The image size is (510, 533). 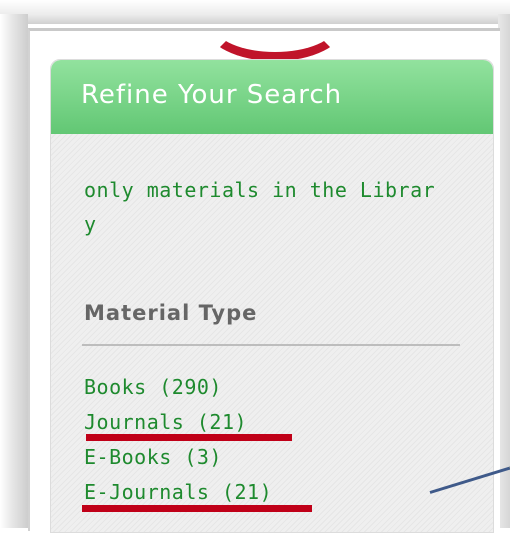 I want to click on facet-e-books: E-Books (3), so click(x=178, y=457).